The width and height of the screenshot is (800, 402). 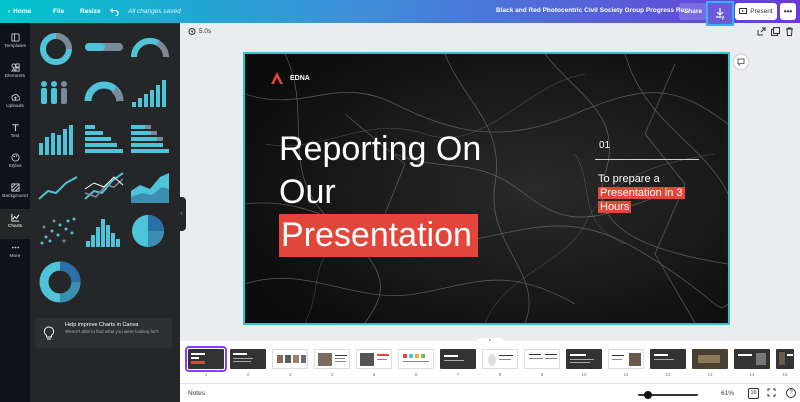 What do you see at coordinates (15, 134) in the screenshot?
I see `sidebar-item-text: Text` at bounding box center [15, 134].